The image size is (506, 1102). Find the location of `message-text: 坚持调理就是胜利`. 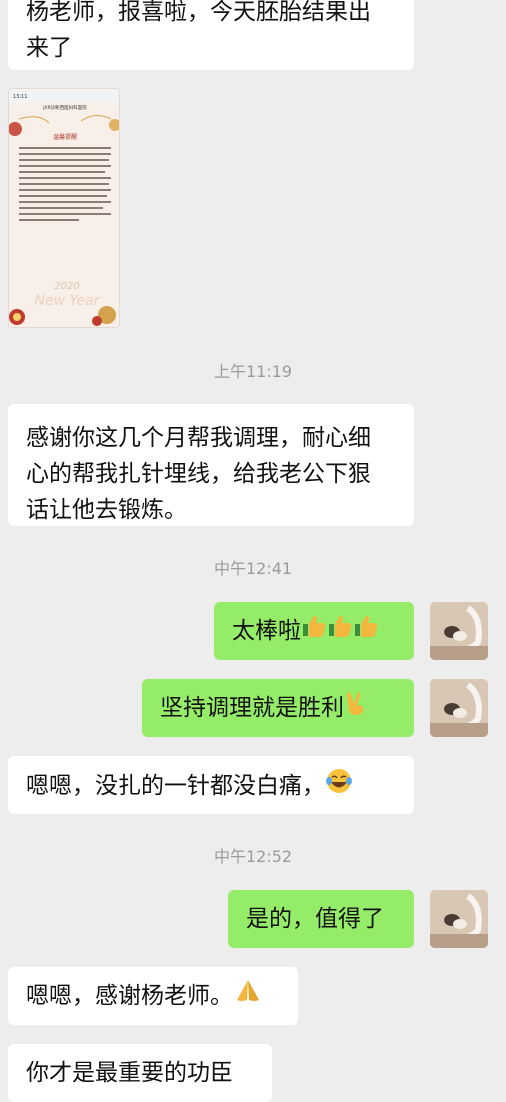

message-text: 坚持调理就是胜利 is located at coordinates (252, 708).